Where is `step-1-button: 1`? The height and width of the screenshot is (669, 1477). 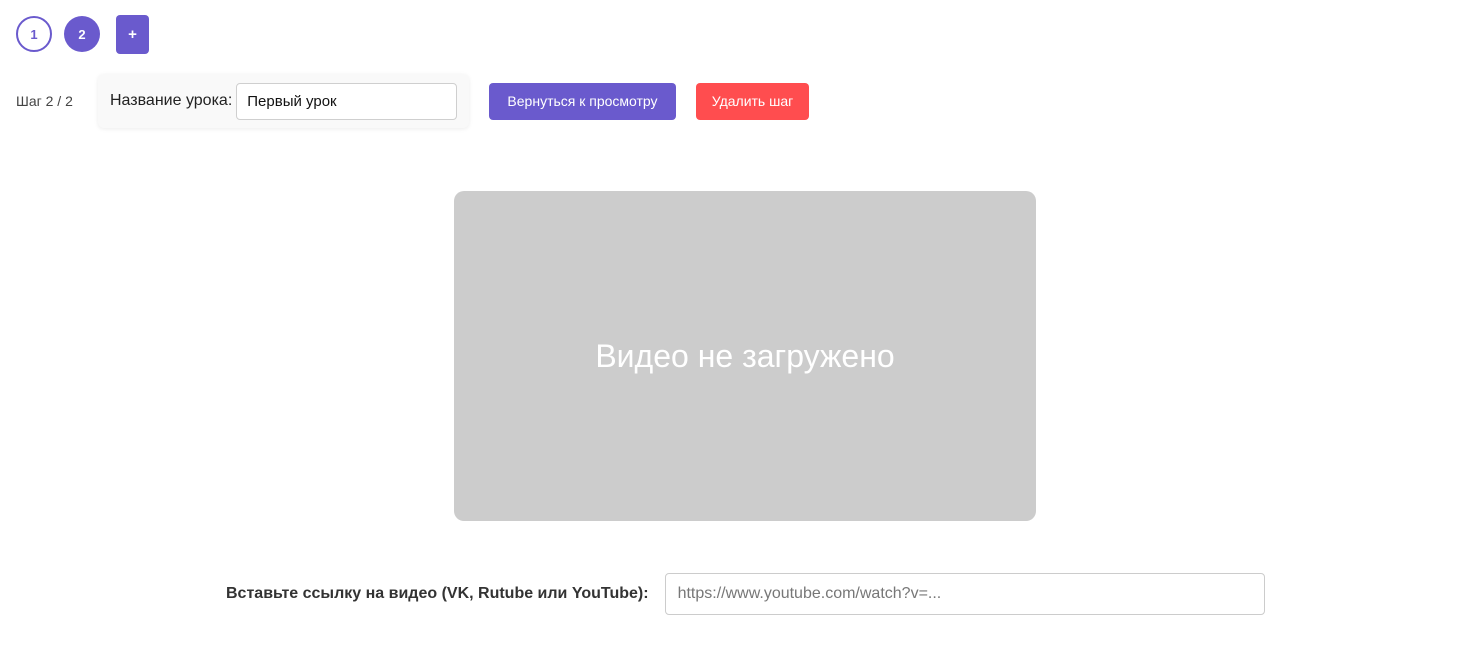
step-1-button: 1 is located at coordinates (34, 34).